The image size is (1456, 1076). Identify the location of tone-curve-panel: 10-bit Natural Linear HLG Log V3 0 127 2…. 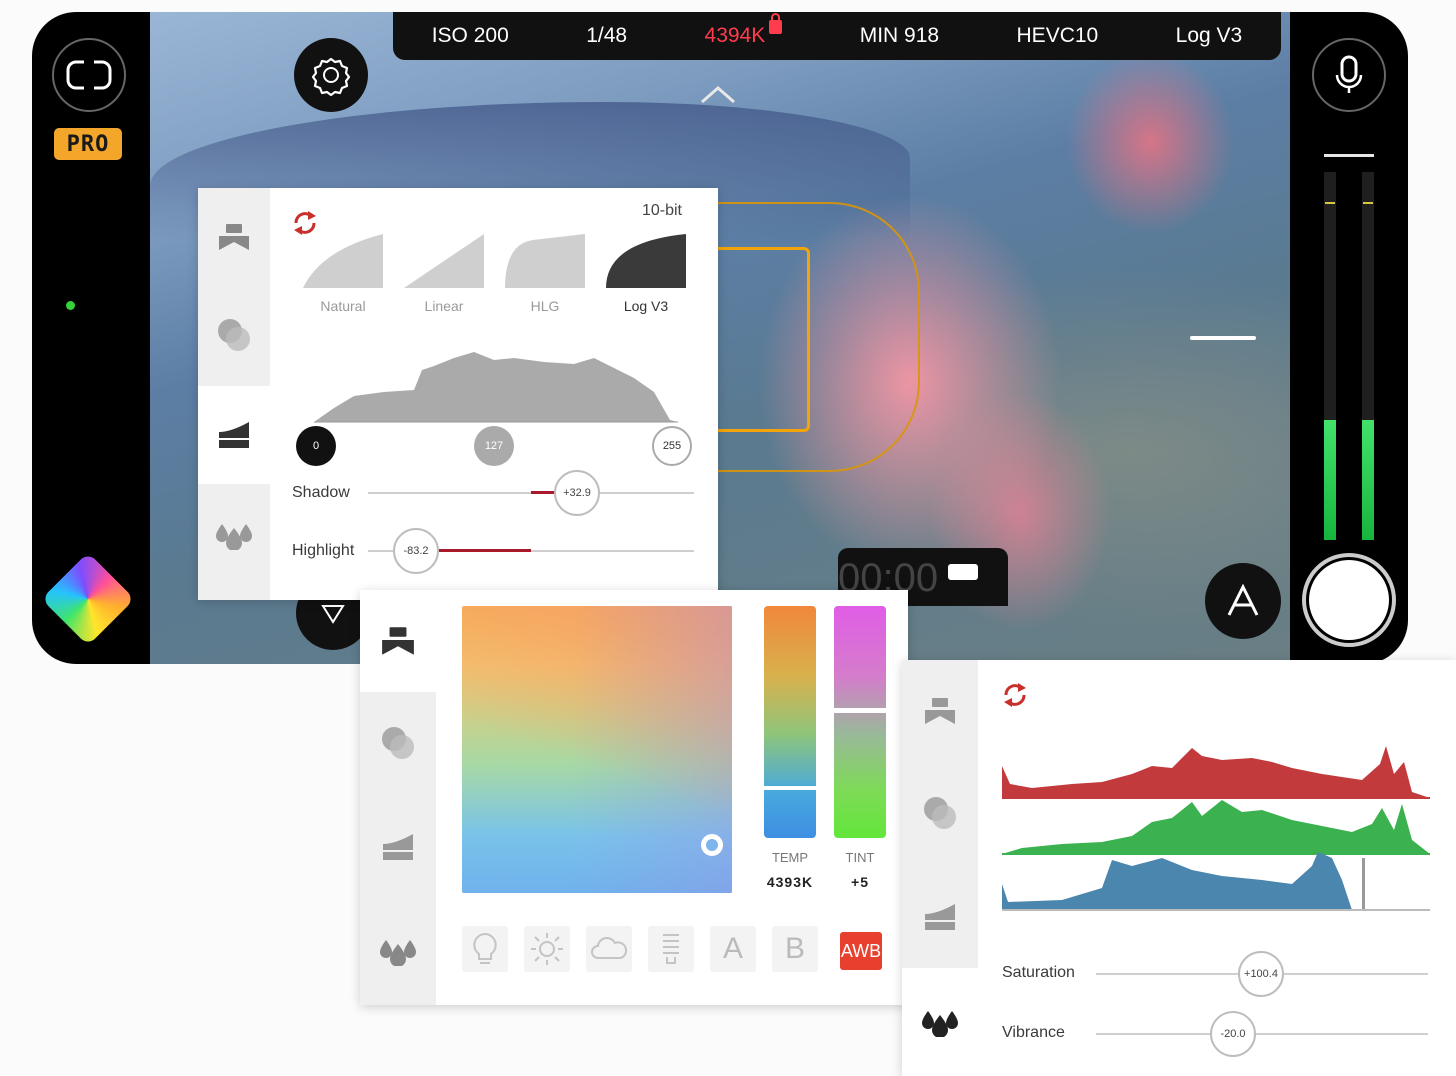
(458, 394).